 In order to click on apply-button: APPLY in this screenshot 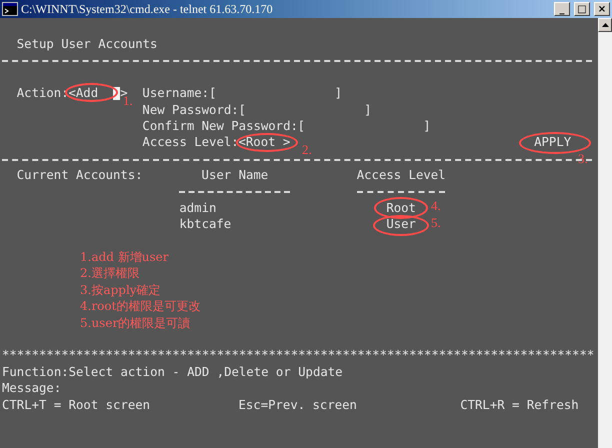, I will do `click(553, 142)`.